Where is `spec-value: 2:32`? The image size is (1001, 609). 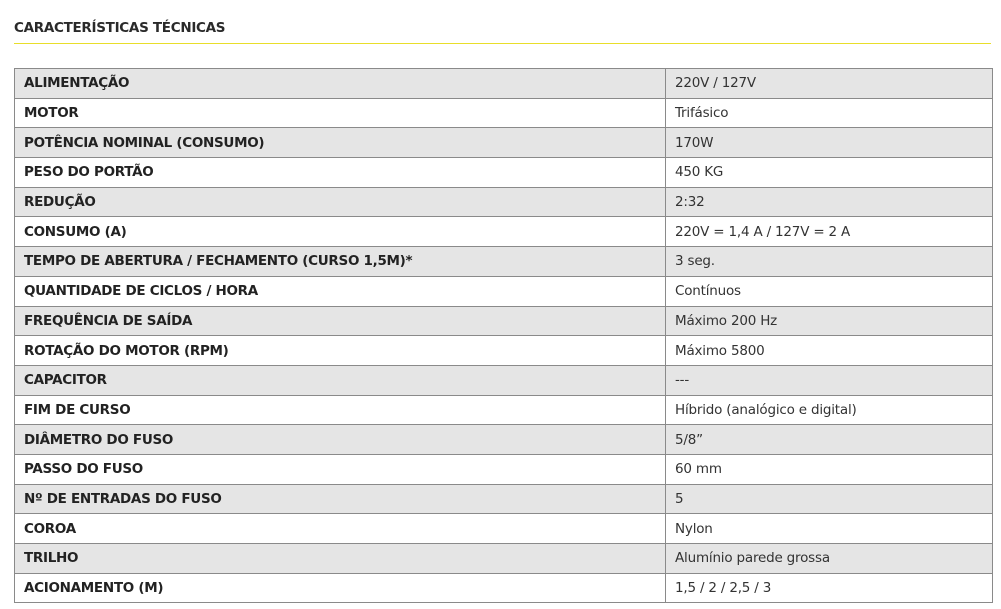
spec-value: 2:32 is located at coordinates (829, 202).